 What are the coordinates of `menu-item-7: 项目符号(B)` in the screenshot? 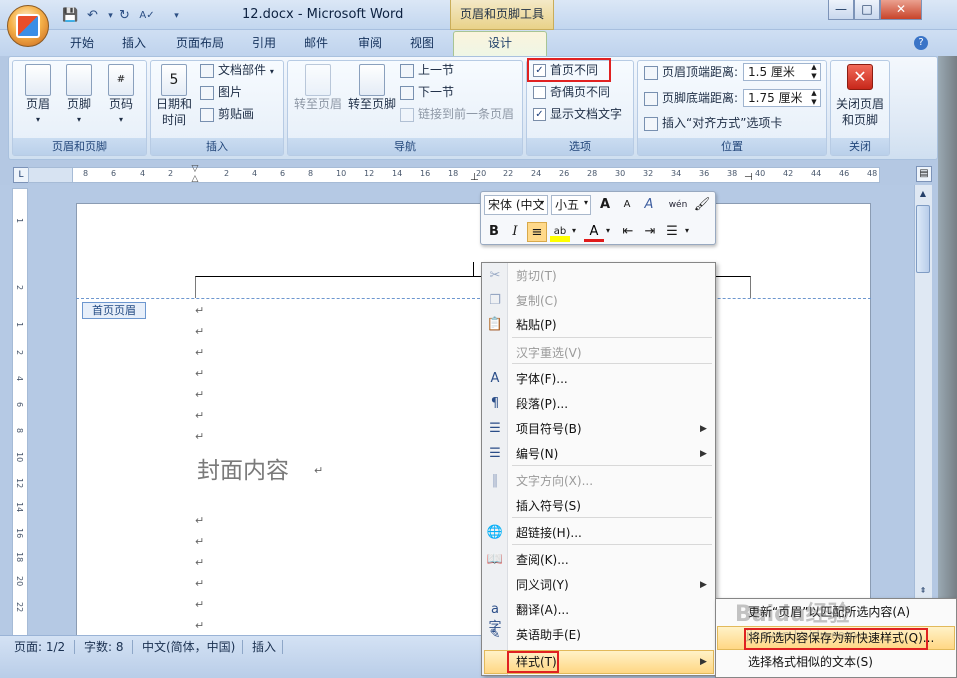 It's located at (611, 429).